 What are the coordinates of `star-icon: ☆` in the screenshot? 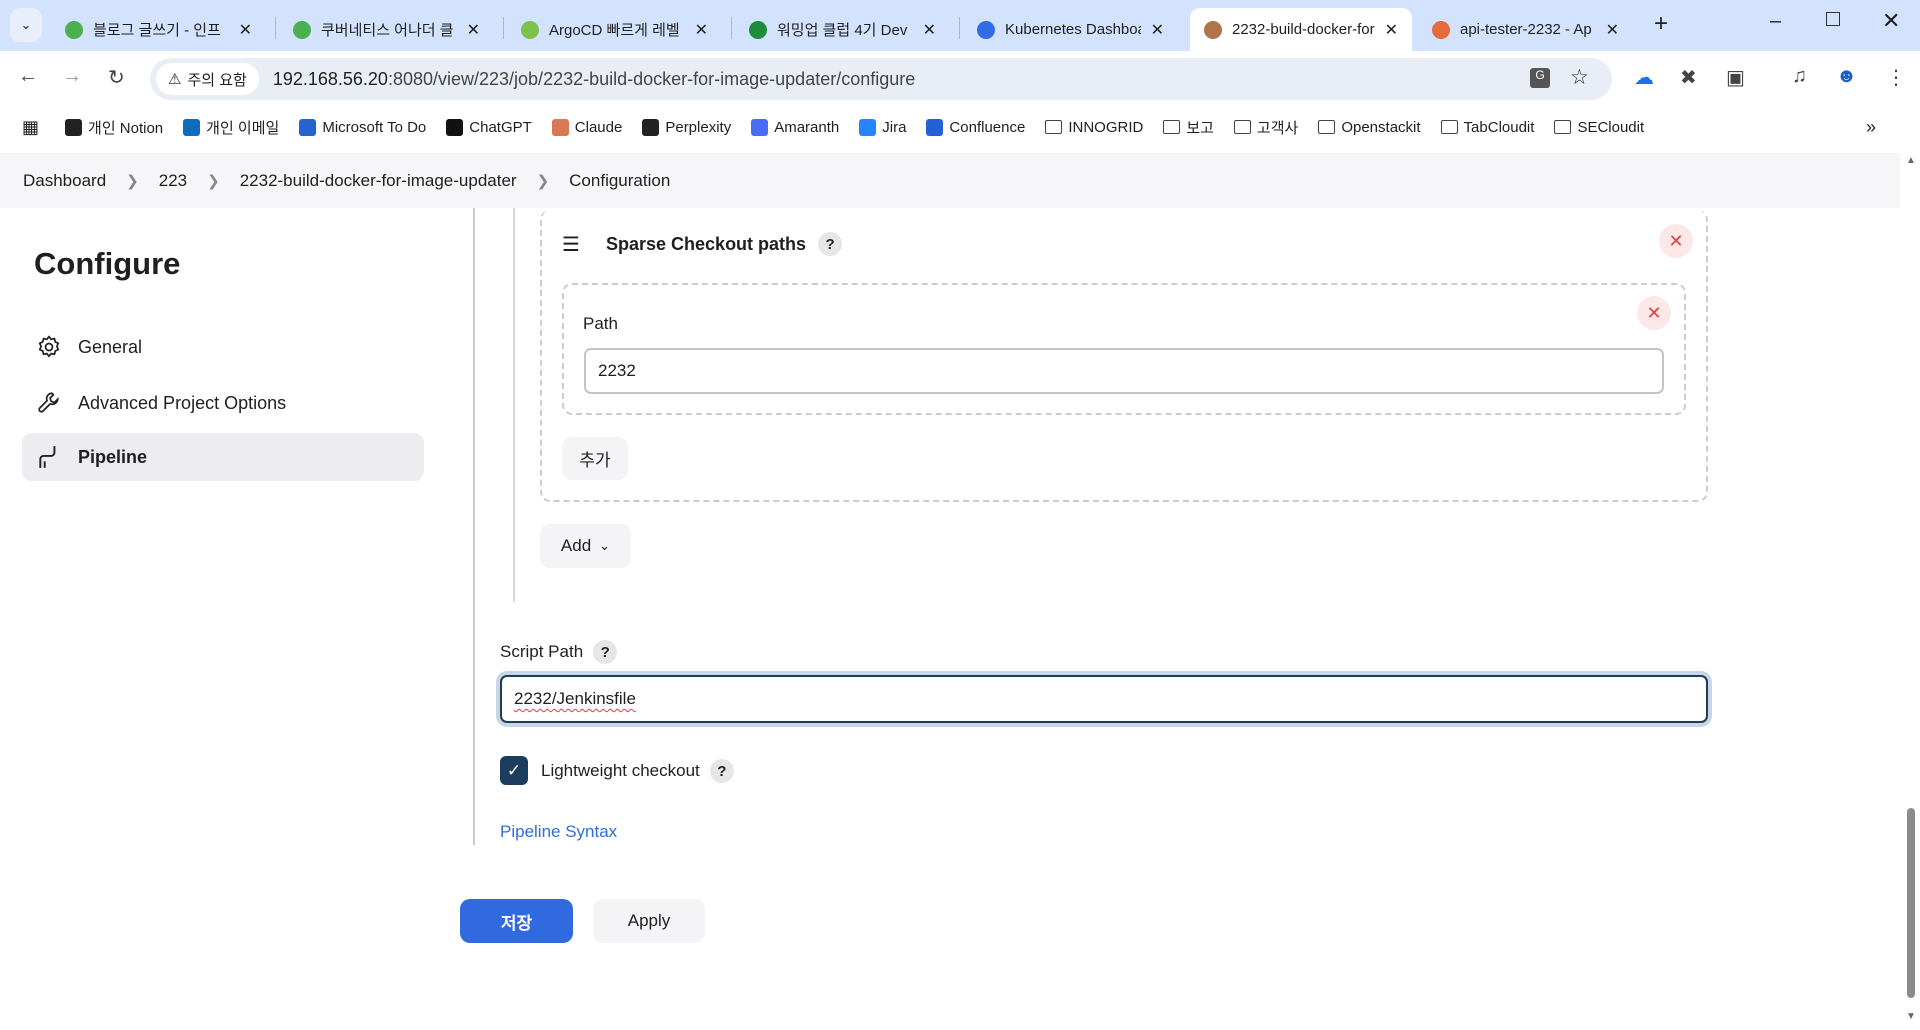 It's located at (1579, 77).